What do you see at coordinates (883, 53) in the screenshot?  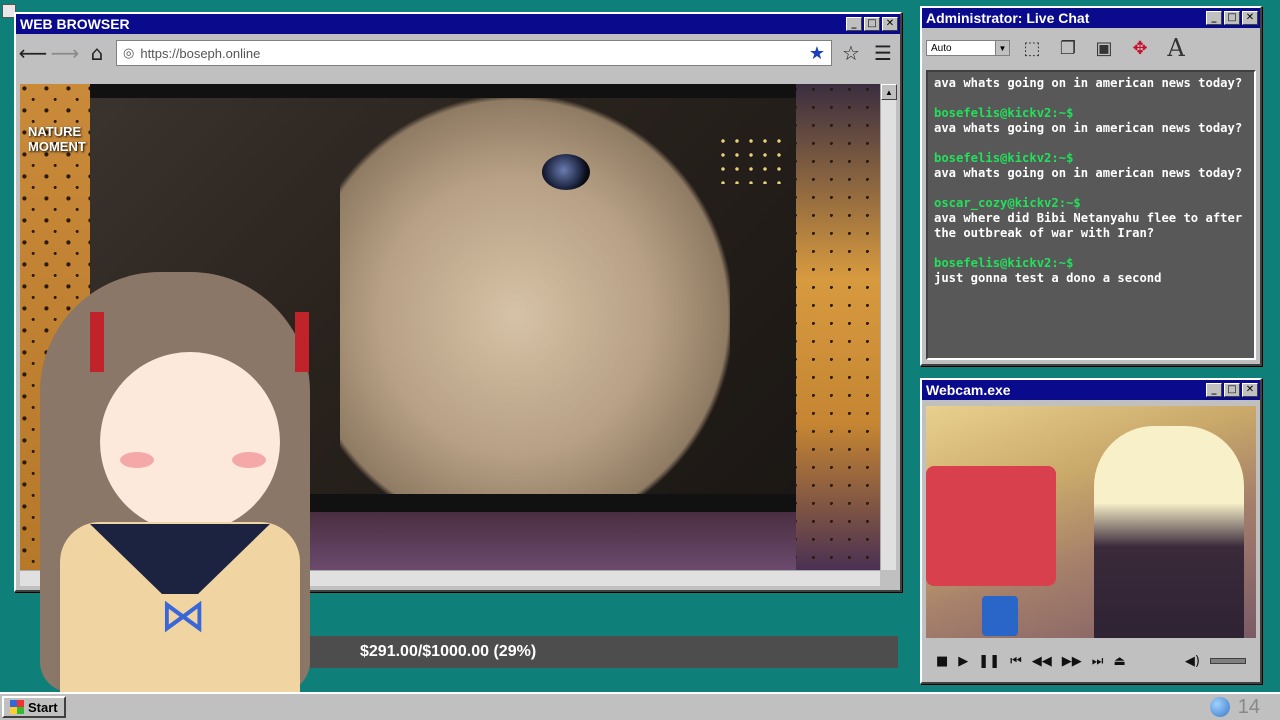 I see `menu-icon: ☰` at bounding box center [883, 53].